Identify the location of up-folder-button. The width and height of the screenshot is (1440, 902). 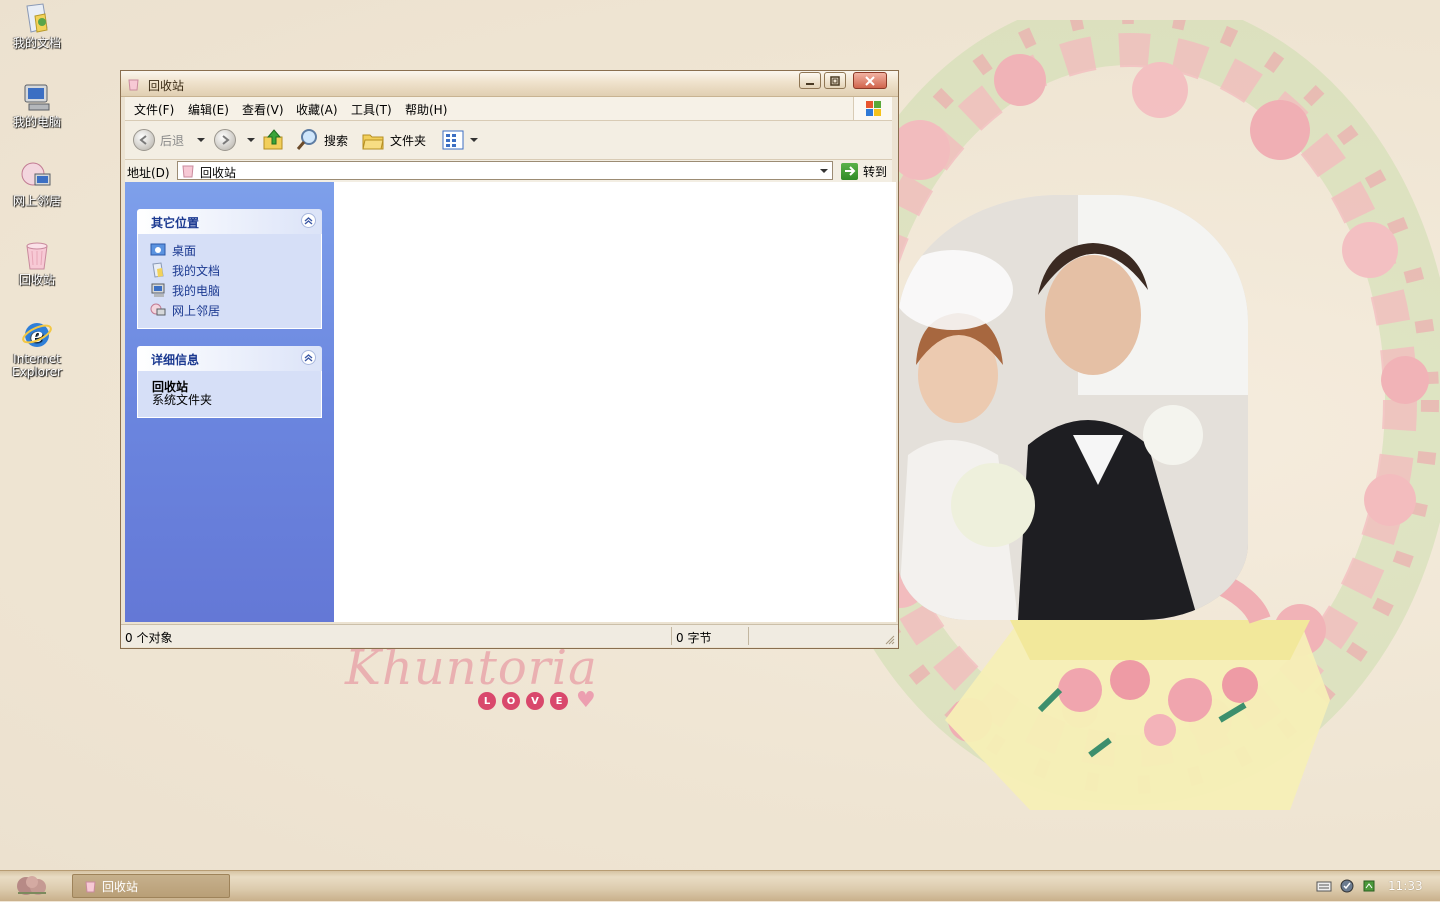
(274, 140).